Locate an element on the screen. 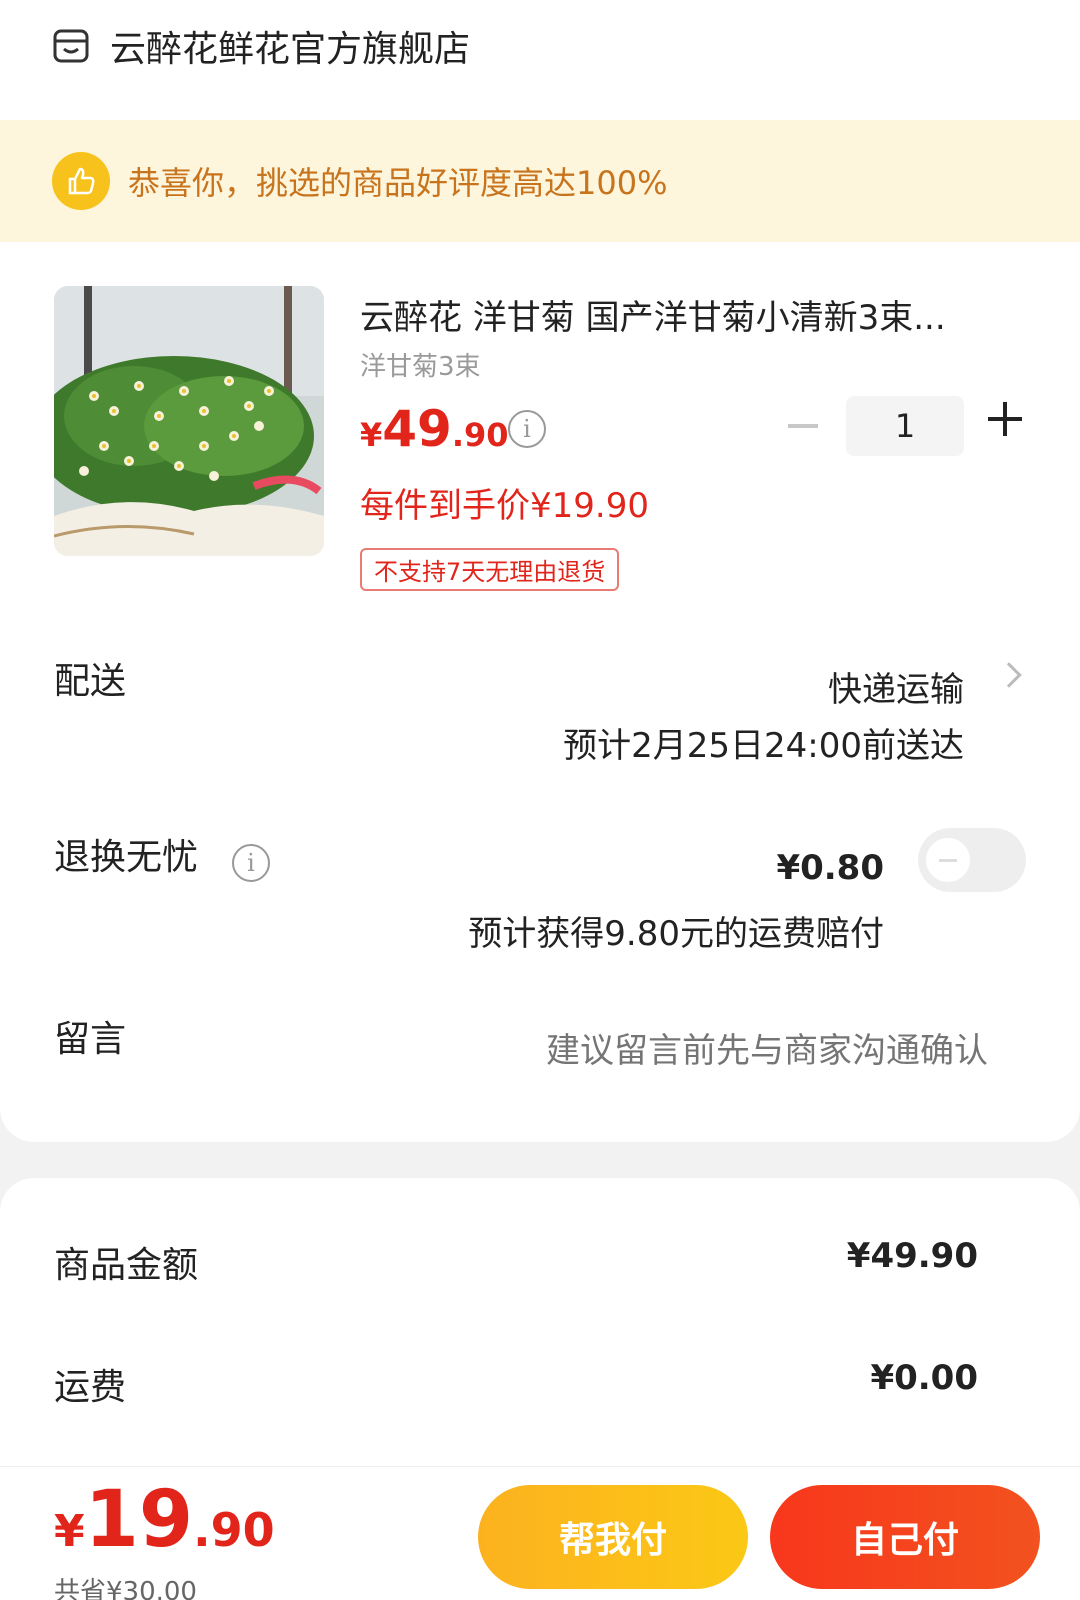 The width and height of the screenshot is (1080, 1600). return-policy-badge: 不支持7天无理由退货 is located at coordinates (490, 569).